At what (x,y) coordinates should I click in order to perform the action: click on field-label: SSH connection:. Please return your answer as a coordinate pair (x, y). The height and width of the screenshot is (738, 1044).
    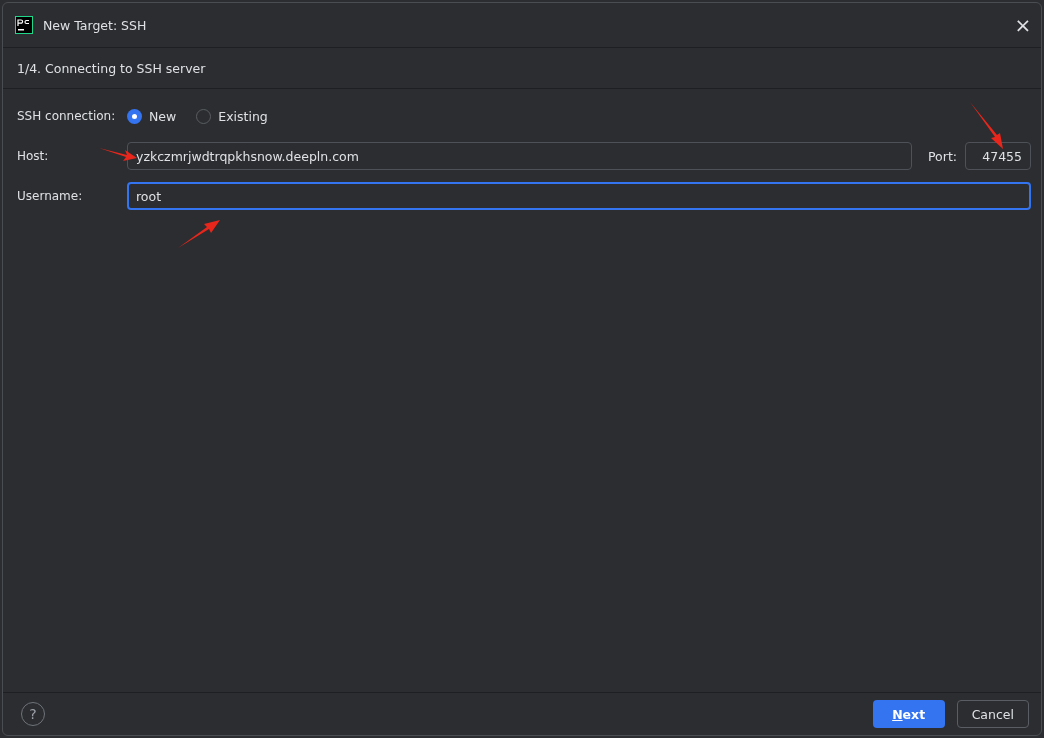
    Looking at the image, I should click on (67, 116).